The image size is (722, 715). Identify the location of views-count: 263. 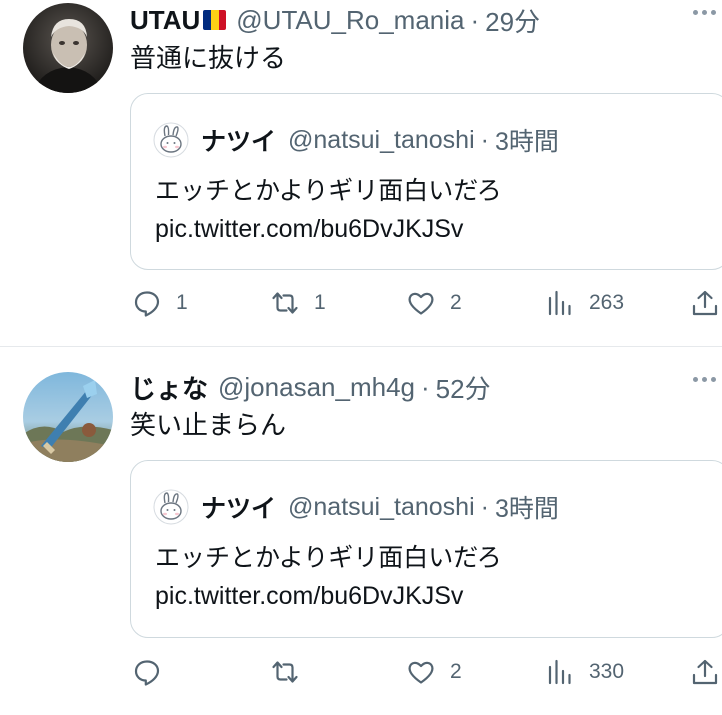
(607, 302).